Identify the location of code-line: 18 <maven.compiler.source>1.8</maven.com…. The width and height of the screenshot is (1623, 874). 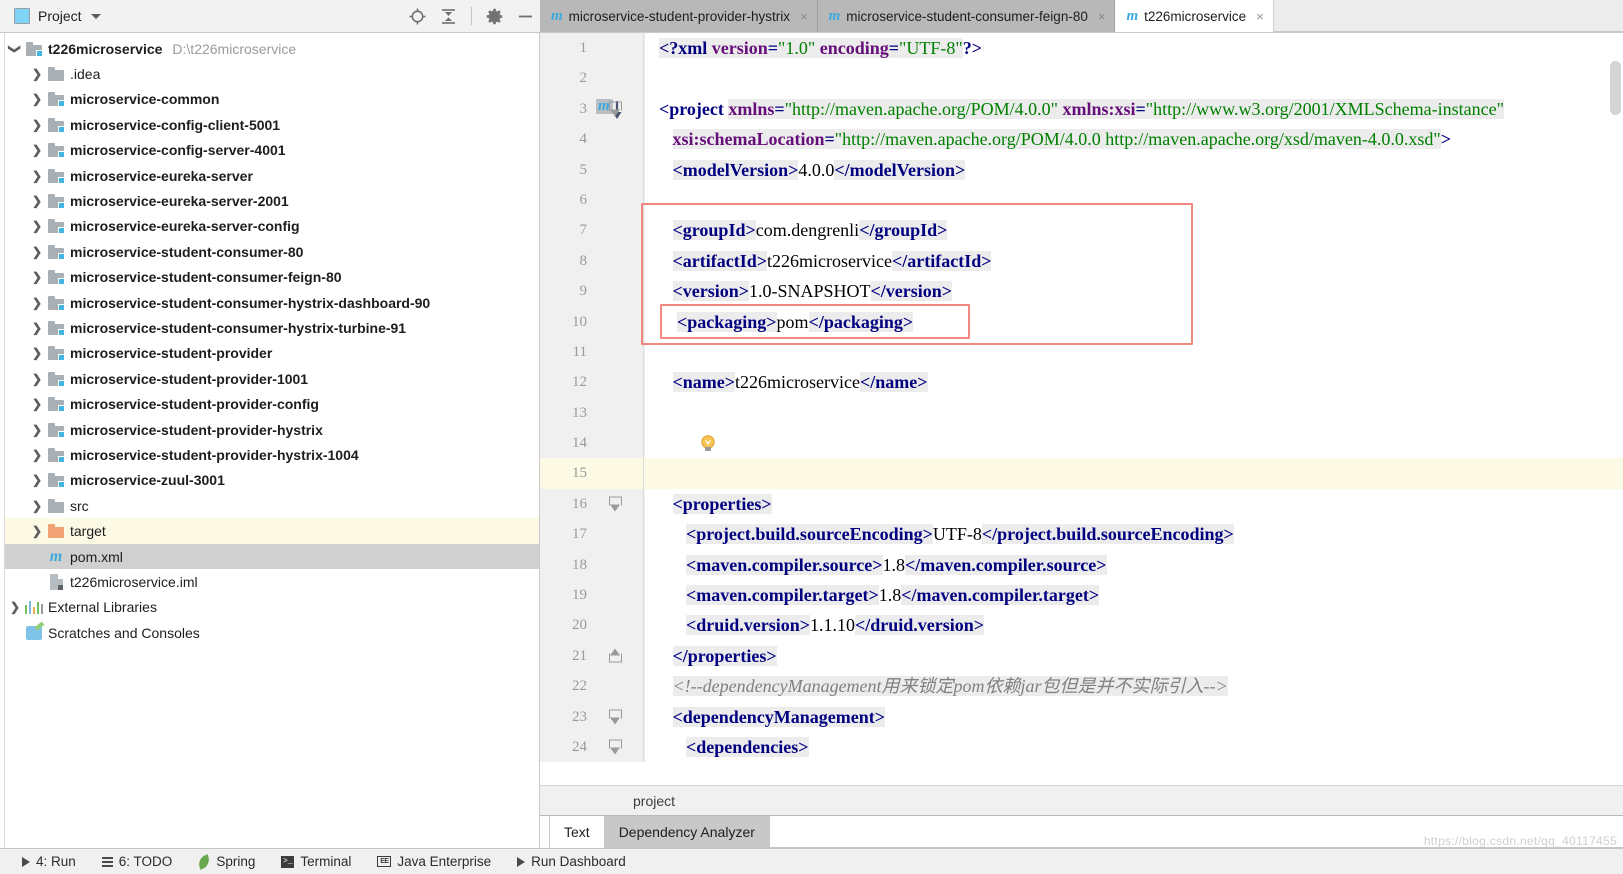
(1081, 565).